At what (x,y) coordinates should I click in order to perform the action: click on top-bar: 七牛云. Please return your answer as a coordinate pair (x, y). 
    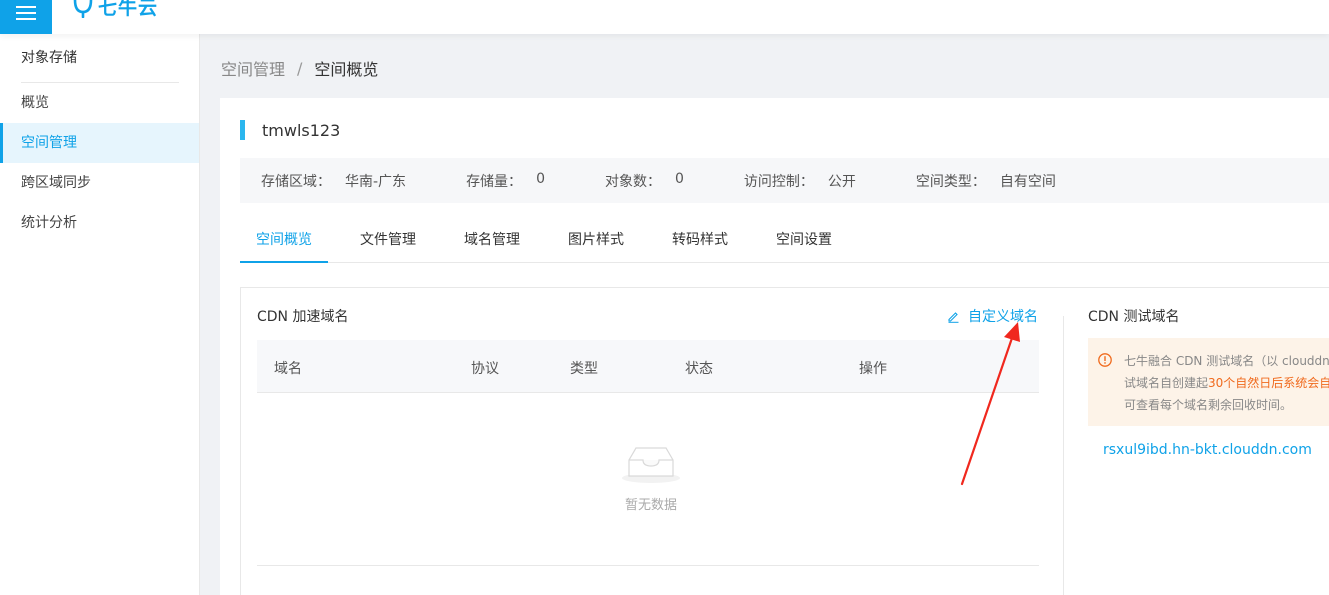
    Looking at the image, I should click on (664, 17).